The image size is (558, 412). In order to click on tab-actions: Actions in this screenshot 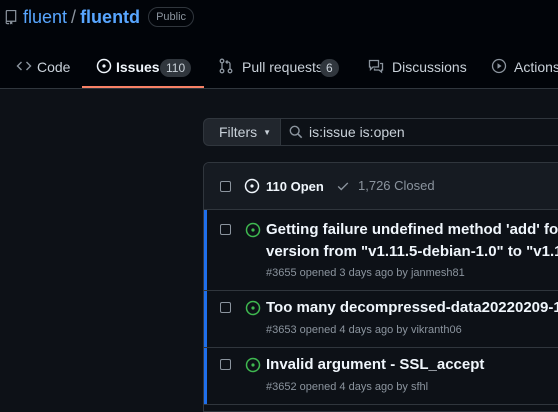, I will do `click(520, 69)`.